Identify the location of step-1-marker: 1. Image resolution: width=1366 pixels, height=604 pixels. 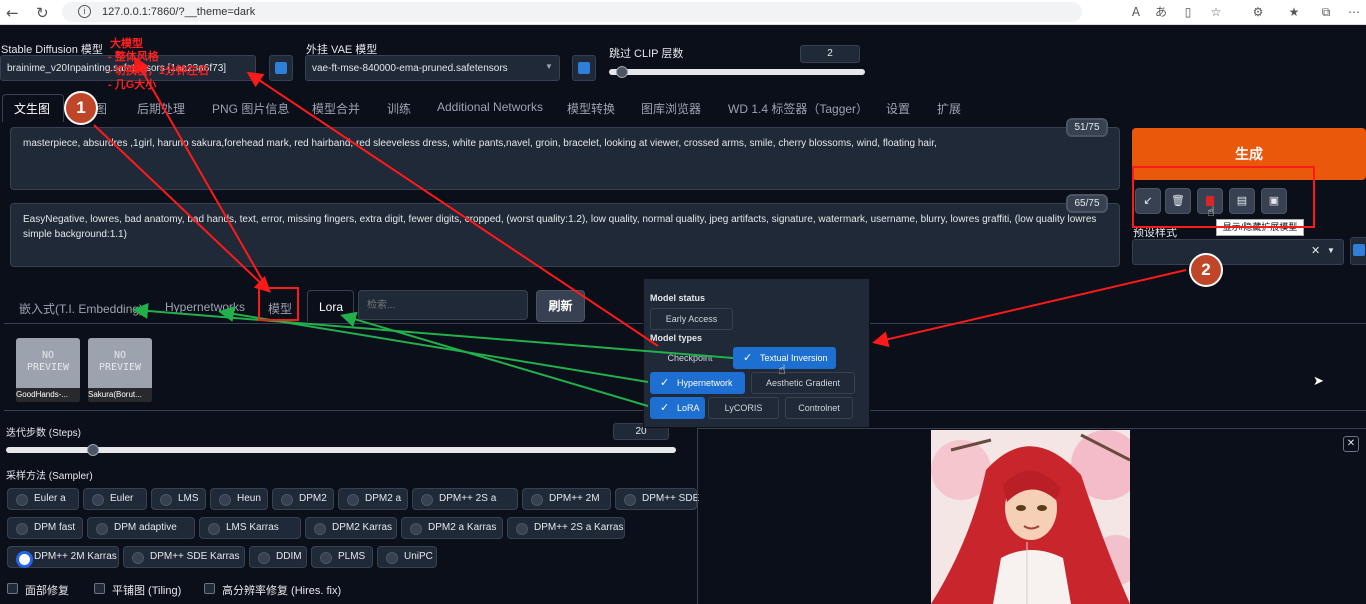
(81, 108).